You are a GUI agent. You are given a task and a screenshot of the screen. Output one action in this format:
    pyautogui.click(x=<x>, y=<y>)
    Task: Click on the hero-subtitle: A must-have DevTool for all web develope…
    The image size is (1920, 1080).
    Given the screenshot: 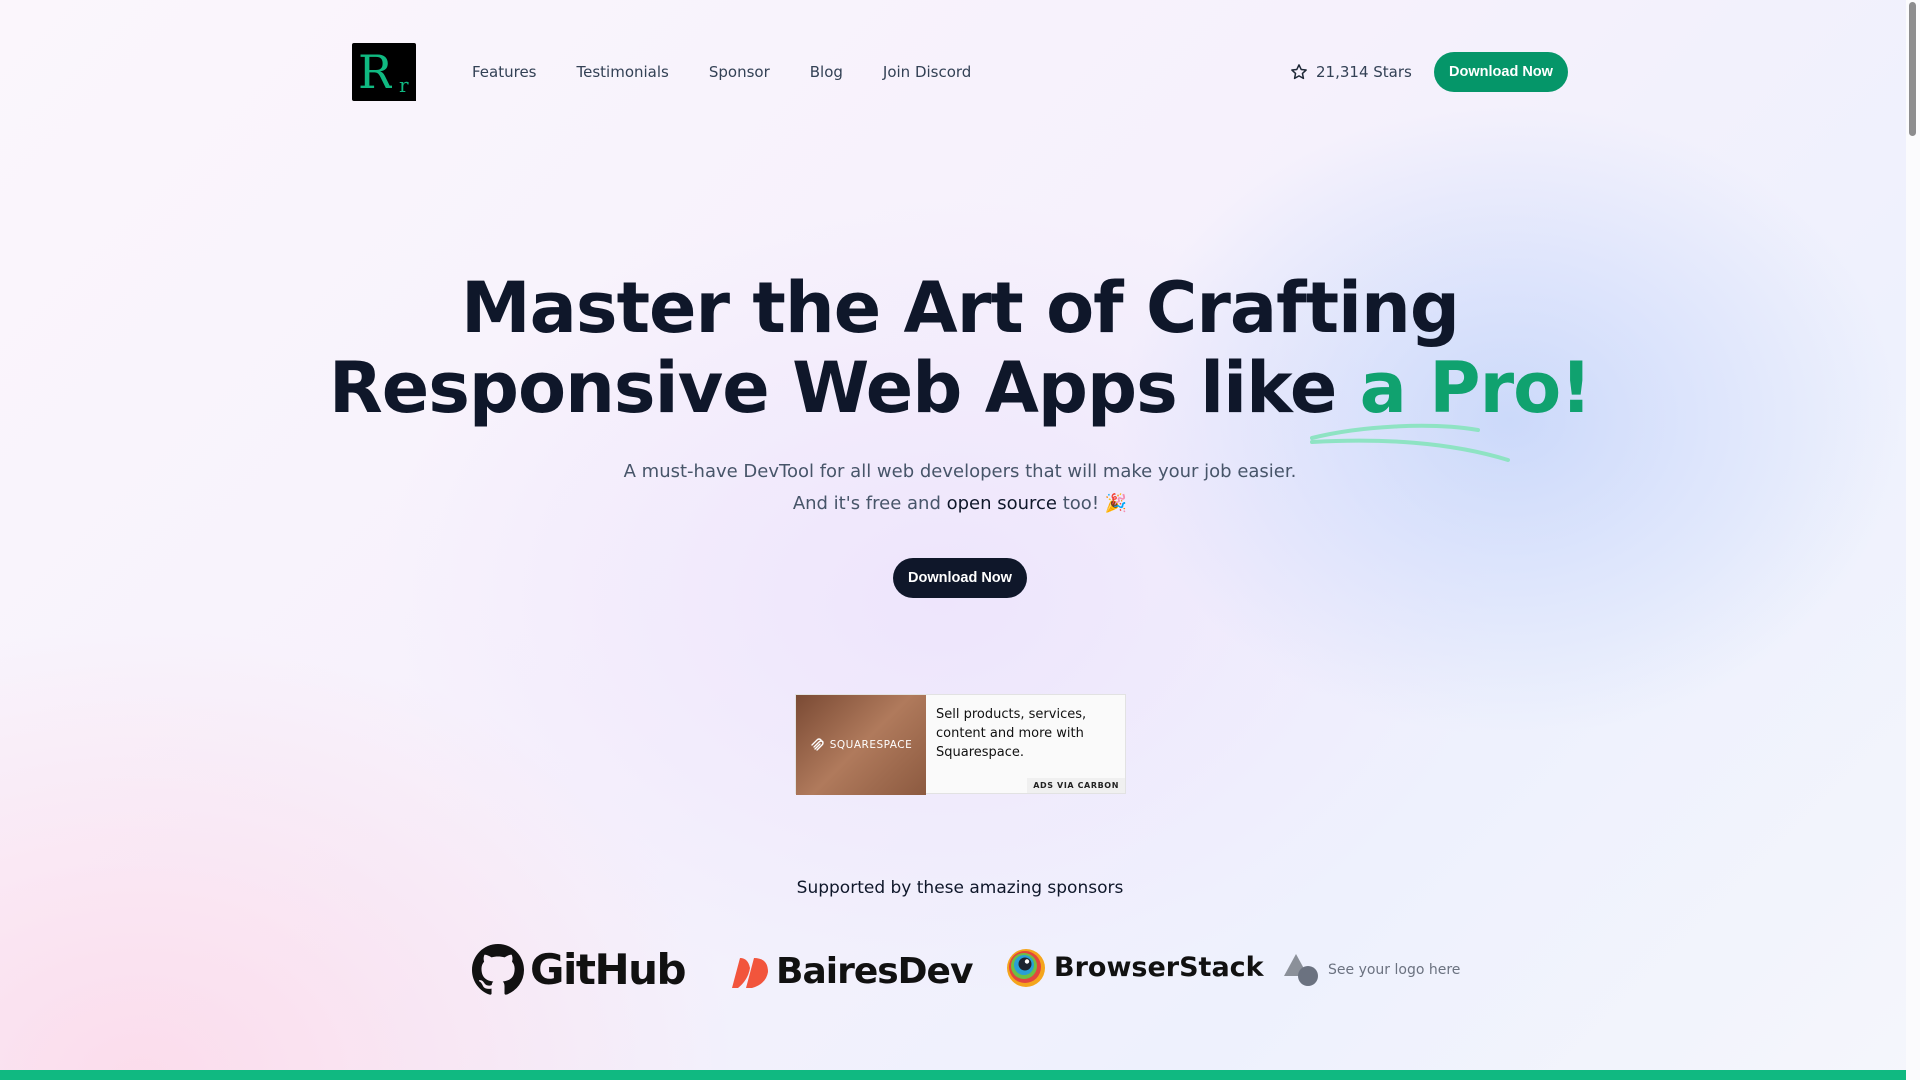 What is the action you would take?
    pyautogui.click(x=960, y=488)
    